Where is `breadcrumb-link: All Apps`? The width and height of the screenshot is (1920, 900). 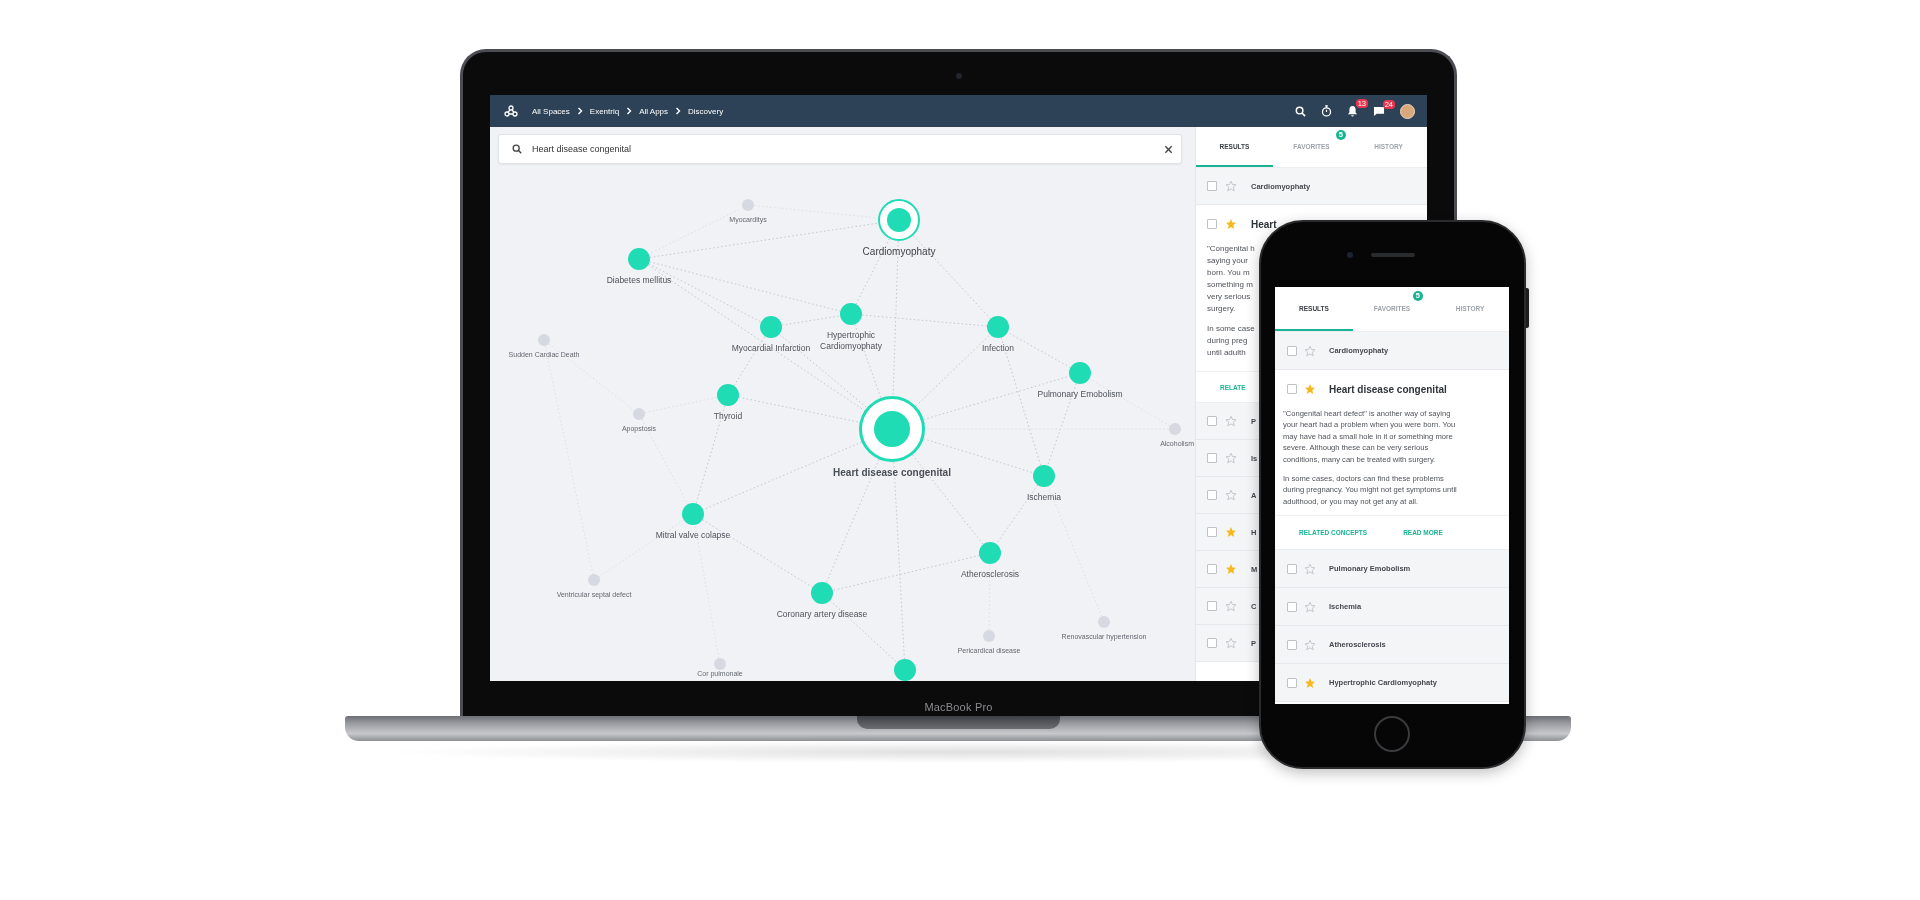 breadcrumb-link: All Apps is located at coordinates (654, 111).